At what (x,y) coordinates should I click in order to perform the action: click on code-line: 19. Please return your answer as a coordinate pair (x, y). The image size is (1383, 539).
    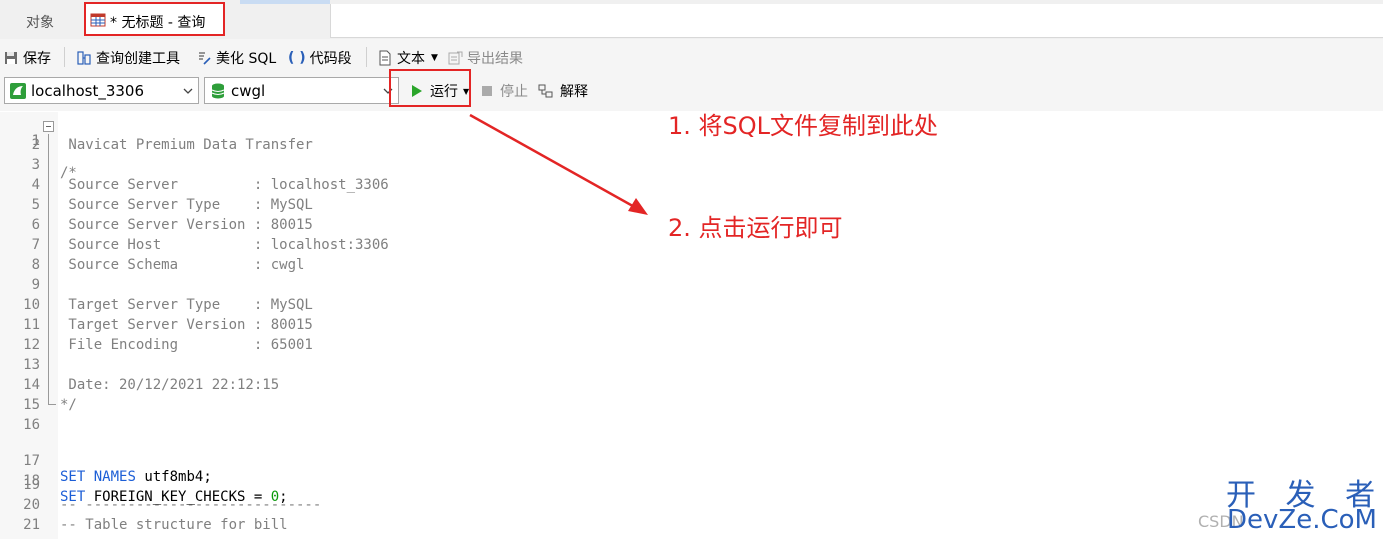
    Looking at the image, I should click on (691, 487).